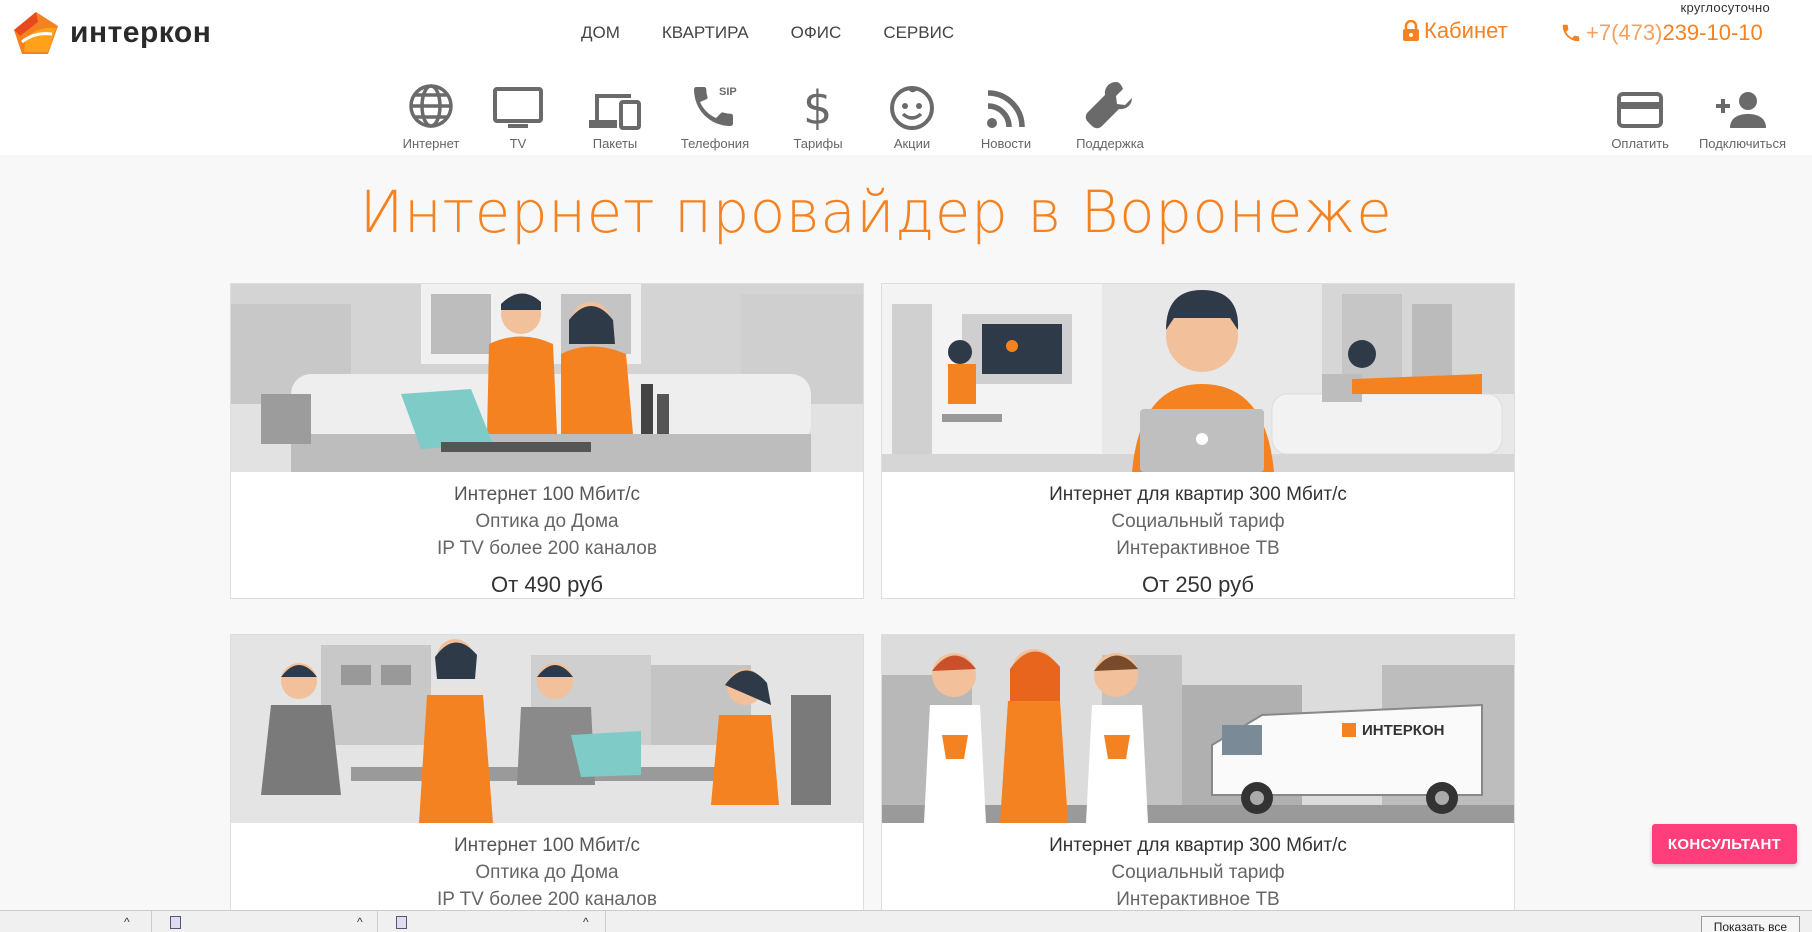 Image resolution: width=1812 pixels, height=932 pixels. What do you see at coordinates (1198, 584) in the screenshot?
I see `card-price: От 250 руб` at bounding box center [1198, 584].